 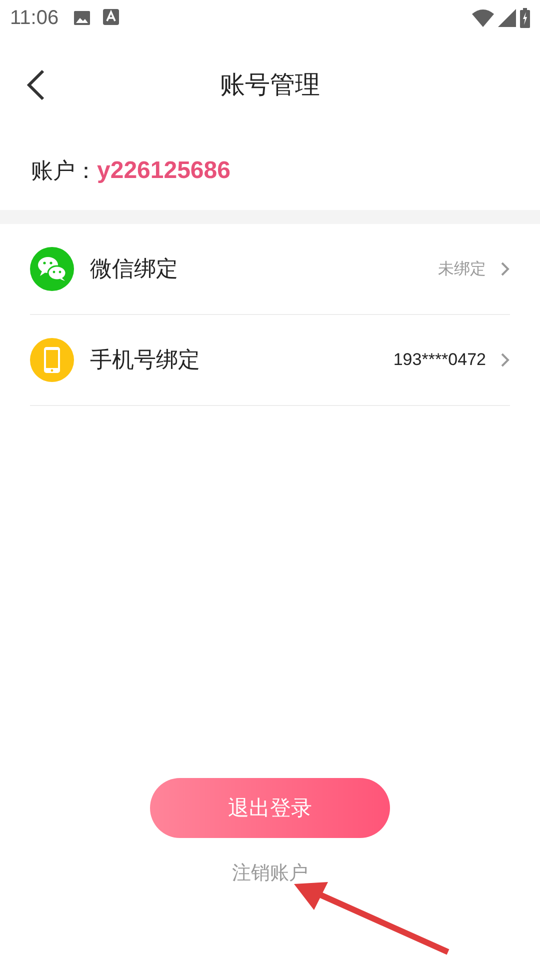 What do you see at coordinates (270, 84) in the screenshot?
I see `page-title: 账号管理` at bounding box center [270, 84].